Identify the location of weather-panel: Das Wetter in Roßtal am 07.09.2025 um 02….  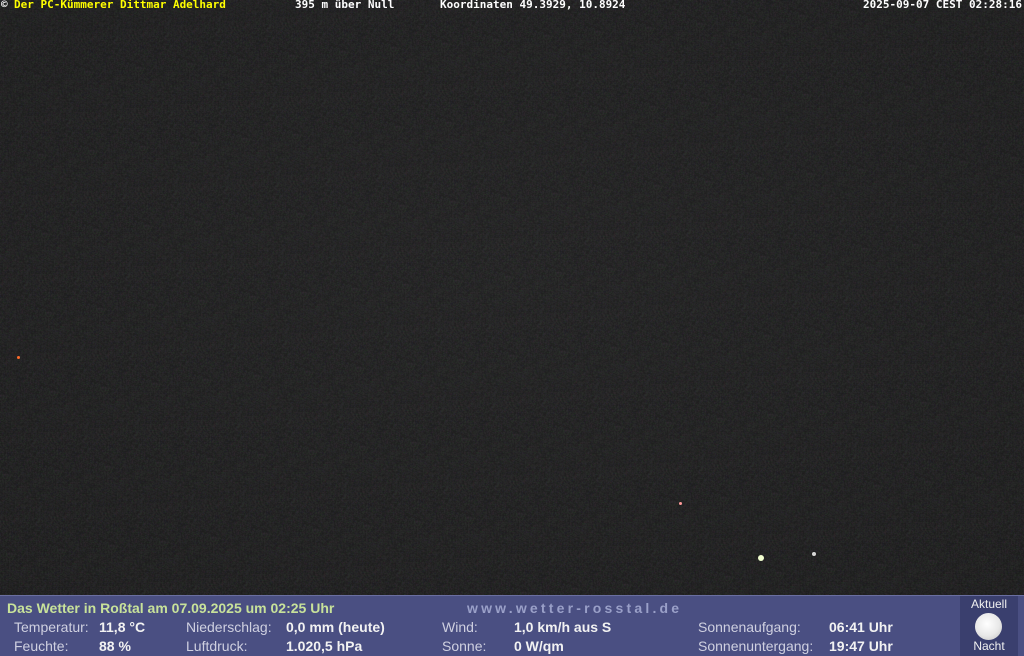
(512, 625).